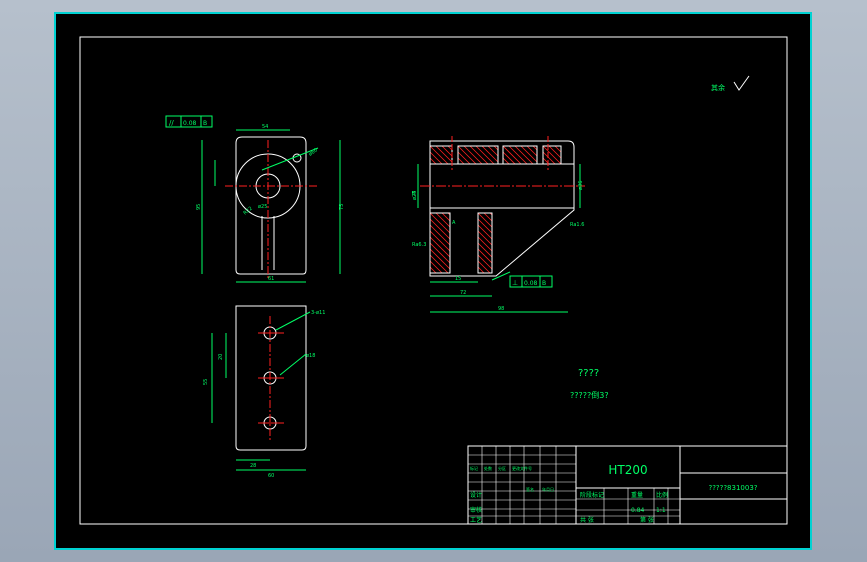 The height and width of the screenshot is (562, 867). Describe the element at coordinates (221, 357) in the screenshot. I see `bottom-dim-label-3: 20` at that location.